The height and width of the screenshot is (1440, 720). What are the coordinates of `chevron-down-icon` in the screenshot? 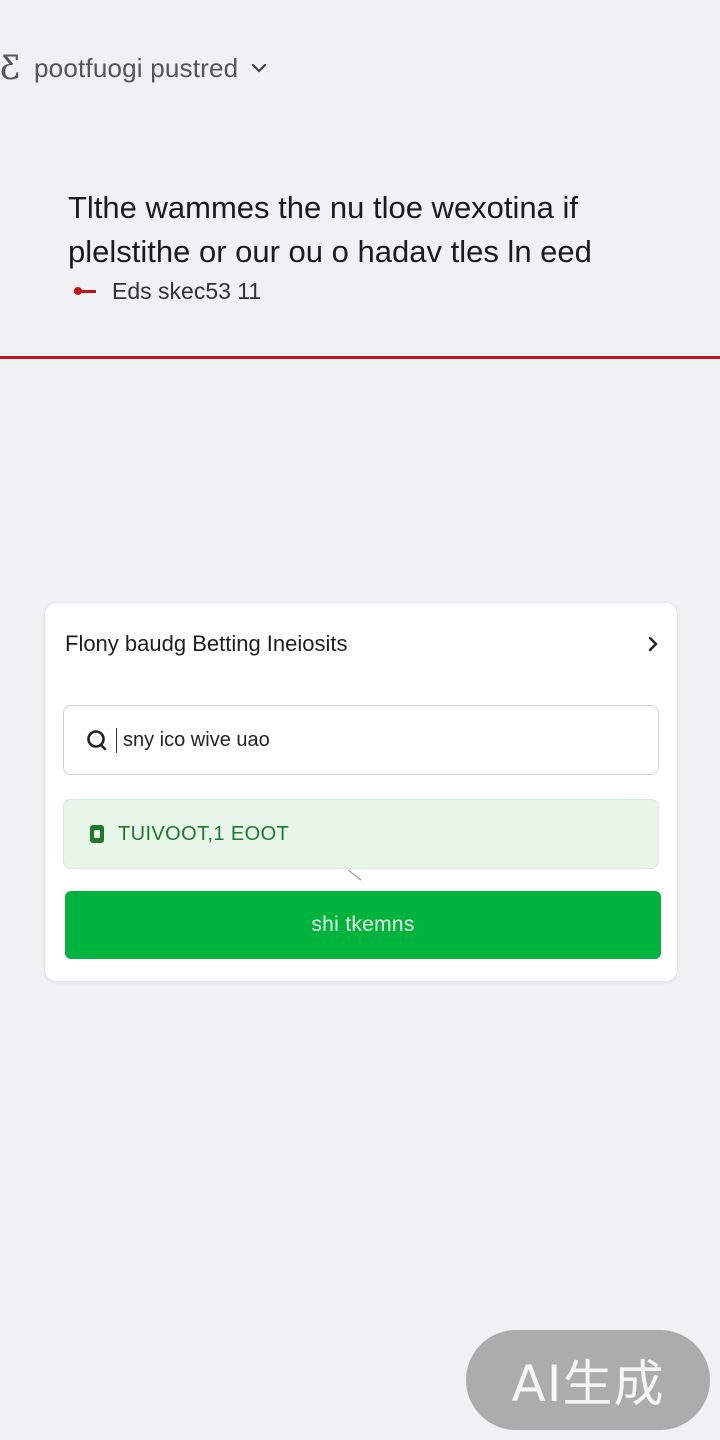 It's located at (259, 68).